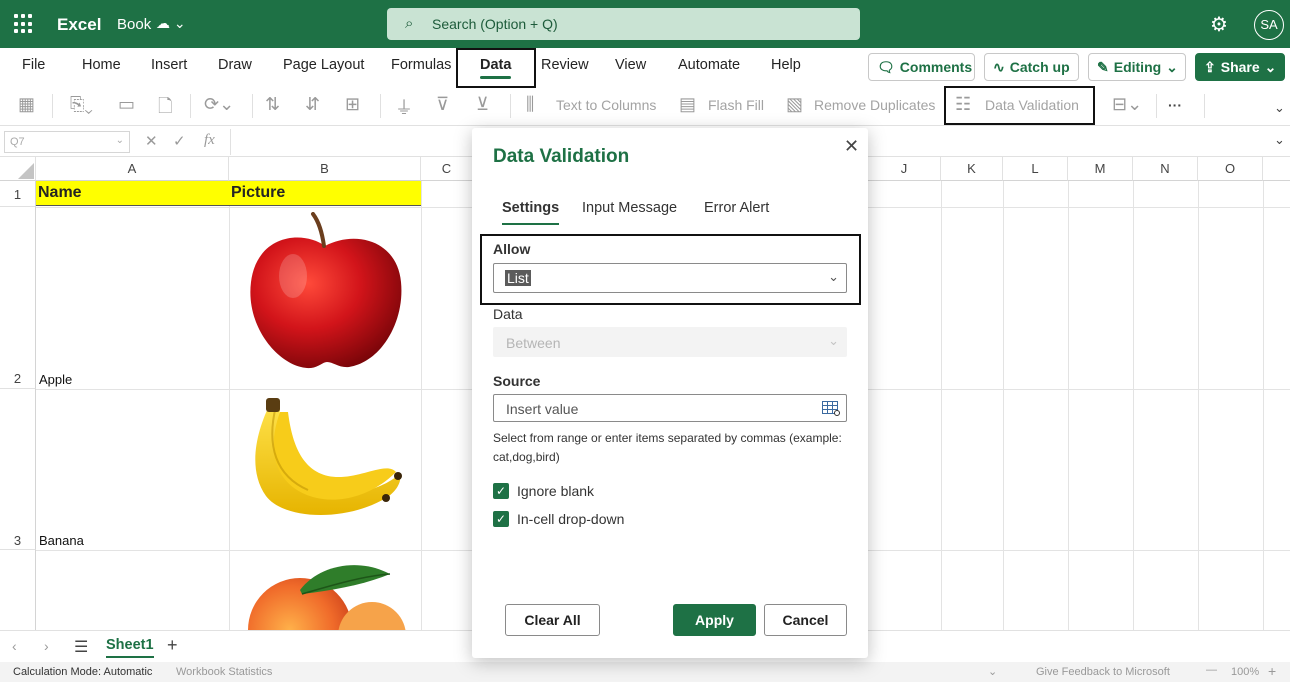 The image size is (1290, 682). Describe the element at coordinates (531, 212) in the screenshot. I see `tab-settings: Settings` at that location.